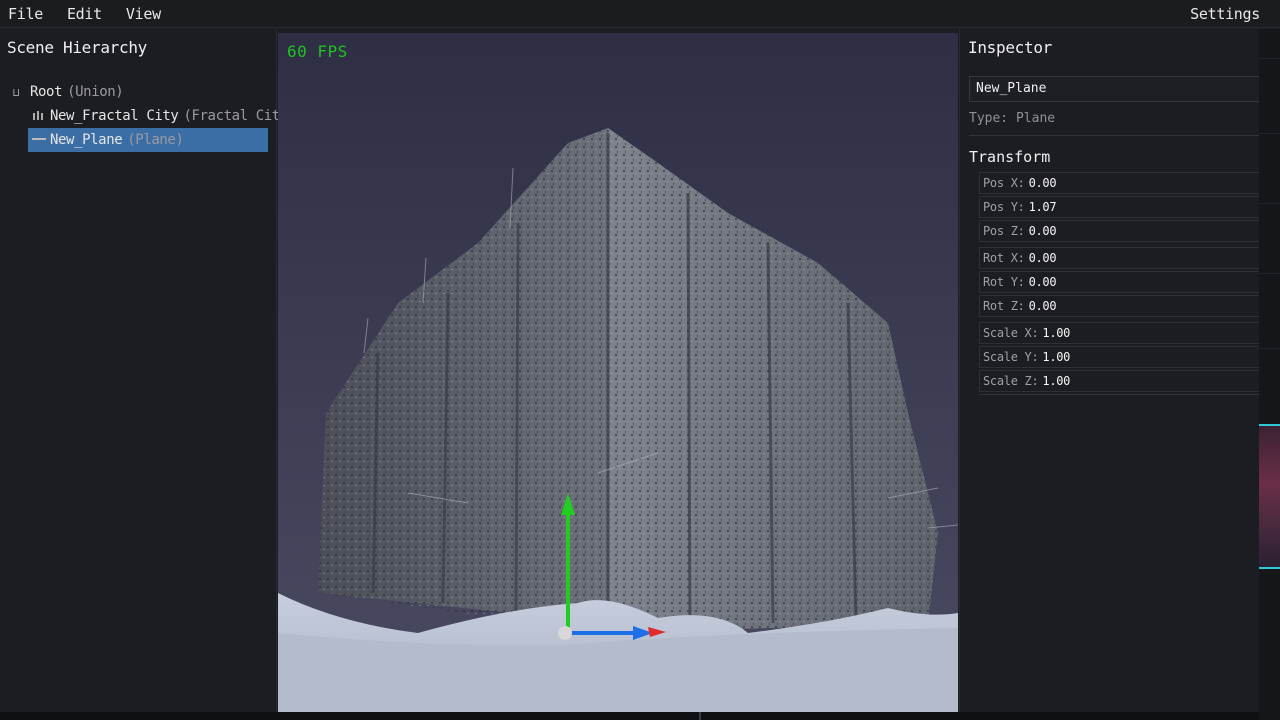 The image size is (1280, 720). What do you see at coordinates (1119, 183) in the screenshot?
I see `pos-x-field: Pos X: 0.00` at bounding box center [1119, 183].